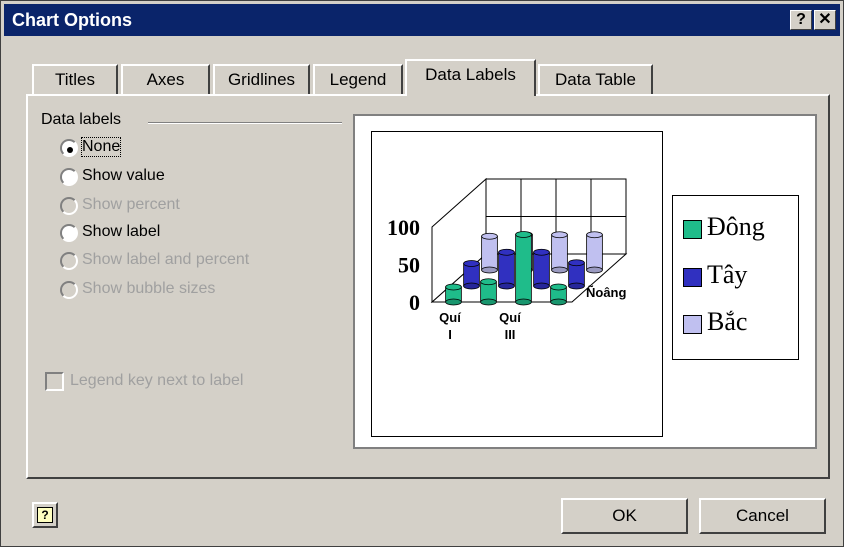 Image resolution: width=844 pixels, height=547 pixels. I want to click on radio-label: Show label and percent, so click(166, 259).